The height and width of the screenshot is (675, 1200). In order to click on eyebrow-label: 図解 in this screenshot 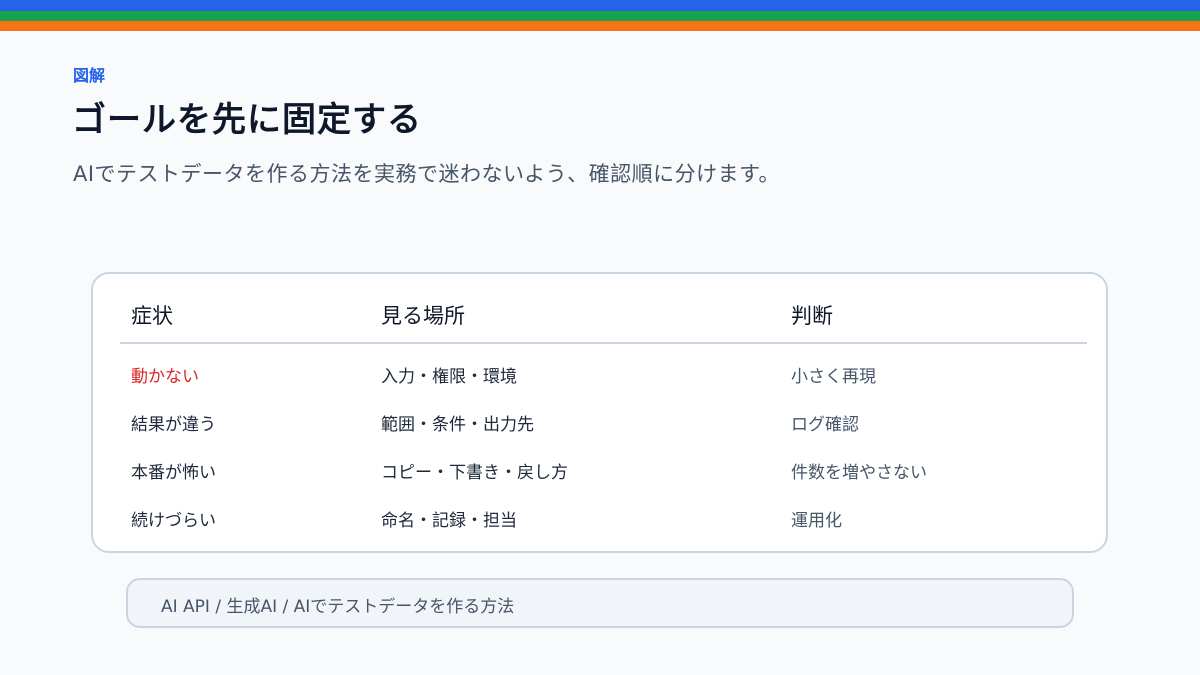, I will do `click(89, 75)`.